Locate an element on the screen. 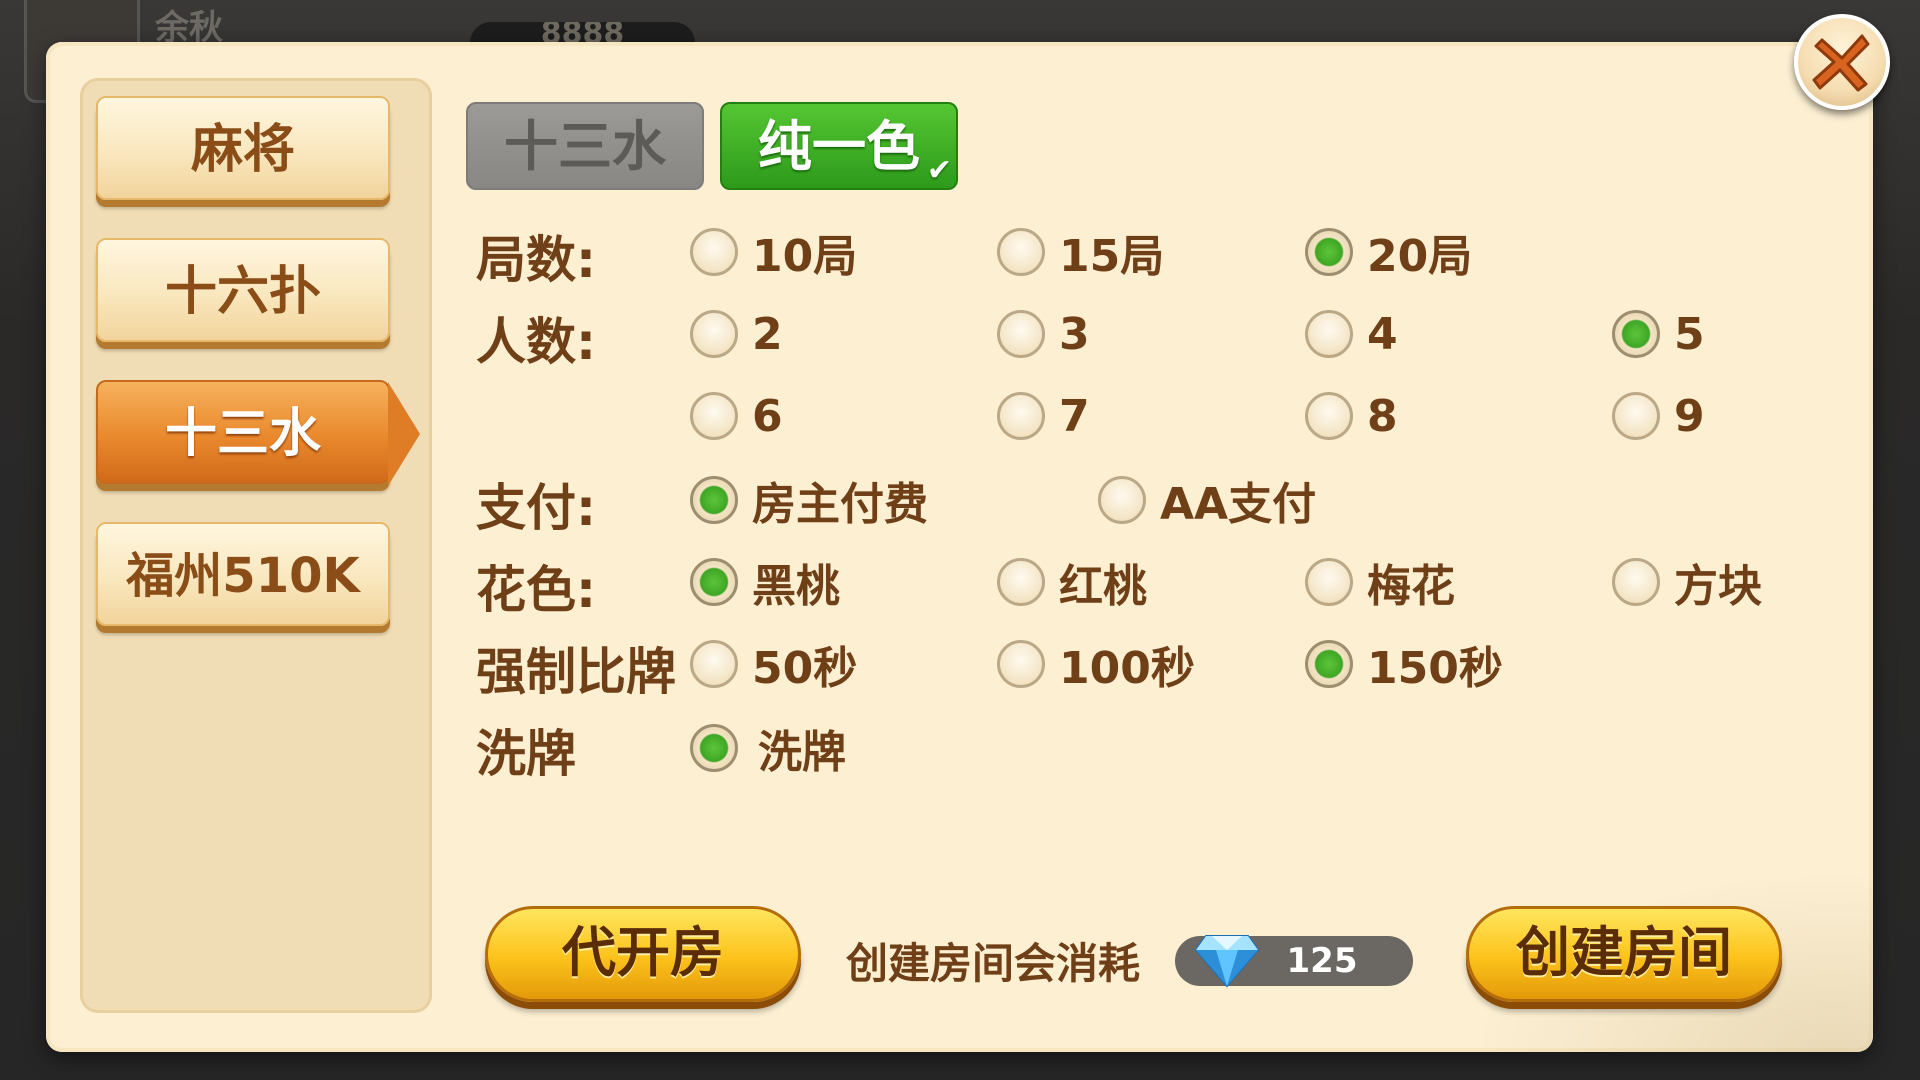 The height and width of the screenshot is (1080, 1920). rounds-option-20: 20局 is located at coordinates (1388, 252).